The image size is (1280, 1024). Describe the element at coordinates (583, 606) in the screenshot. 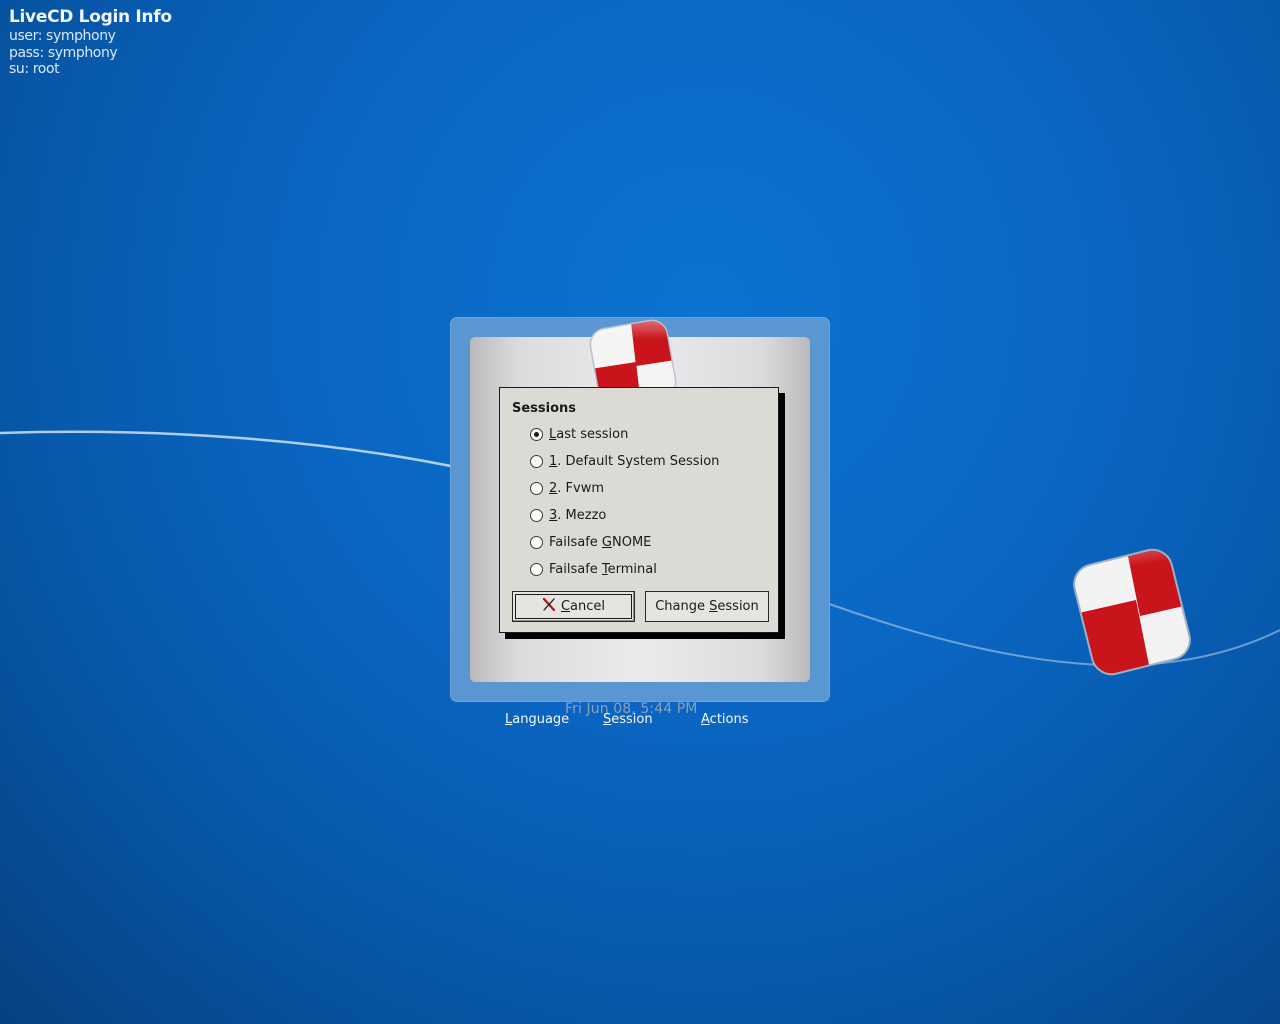

I see `cancel-button-label: Cancel` at that location.